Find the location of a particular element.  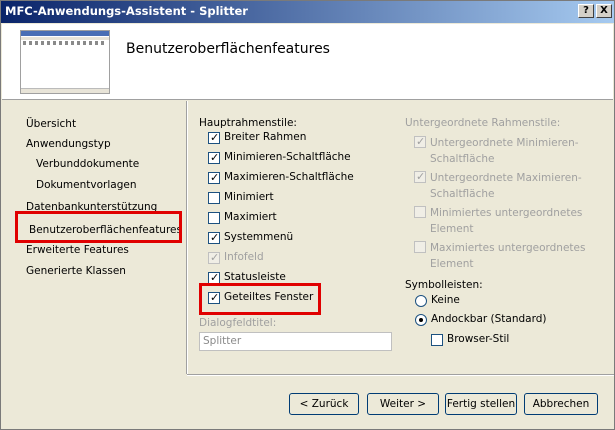

horizontal-divider is located at coordinates (400, 375).